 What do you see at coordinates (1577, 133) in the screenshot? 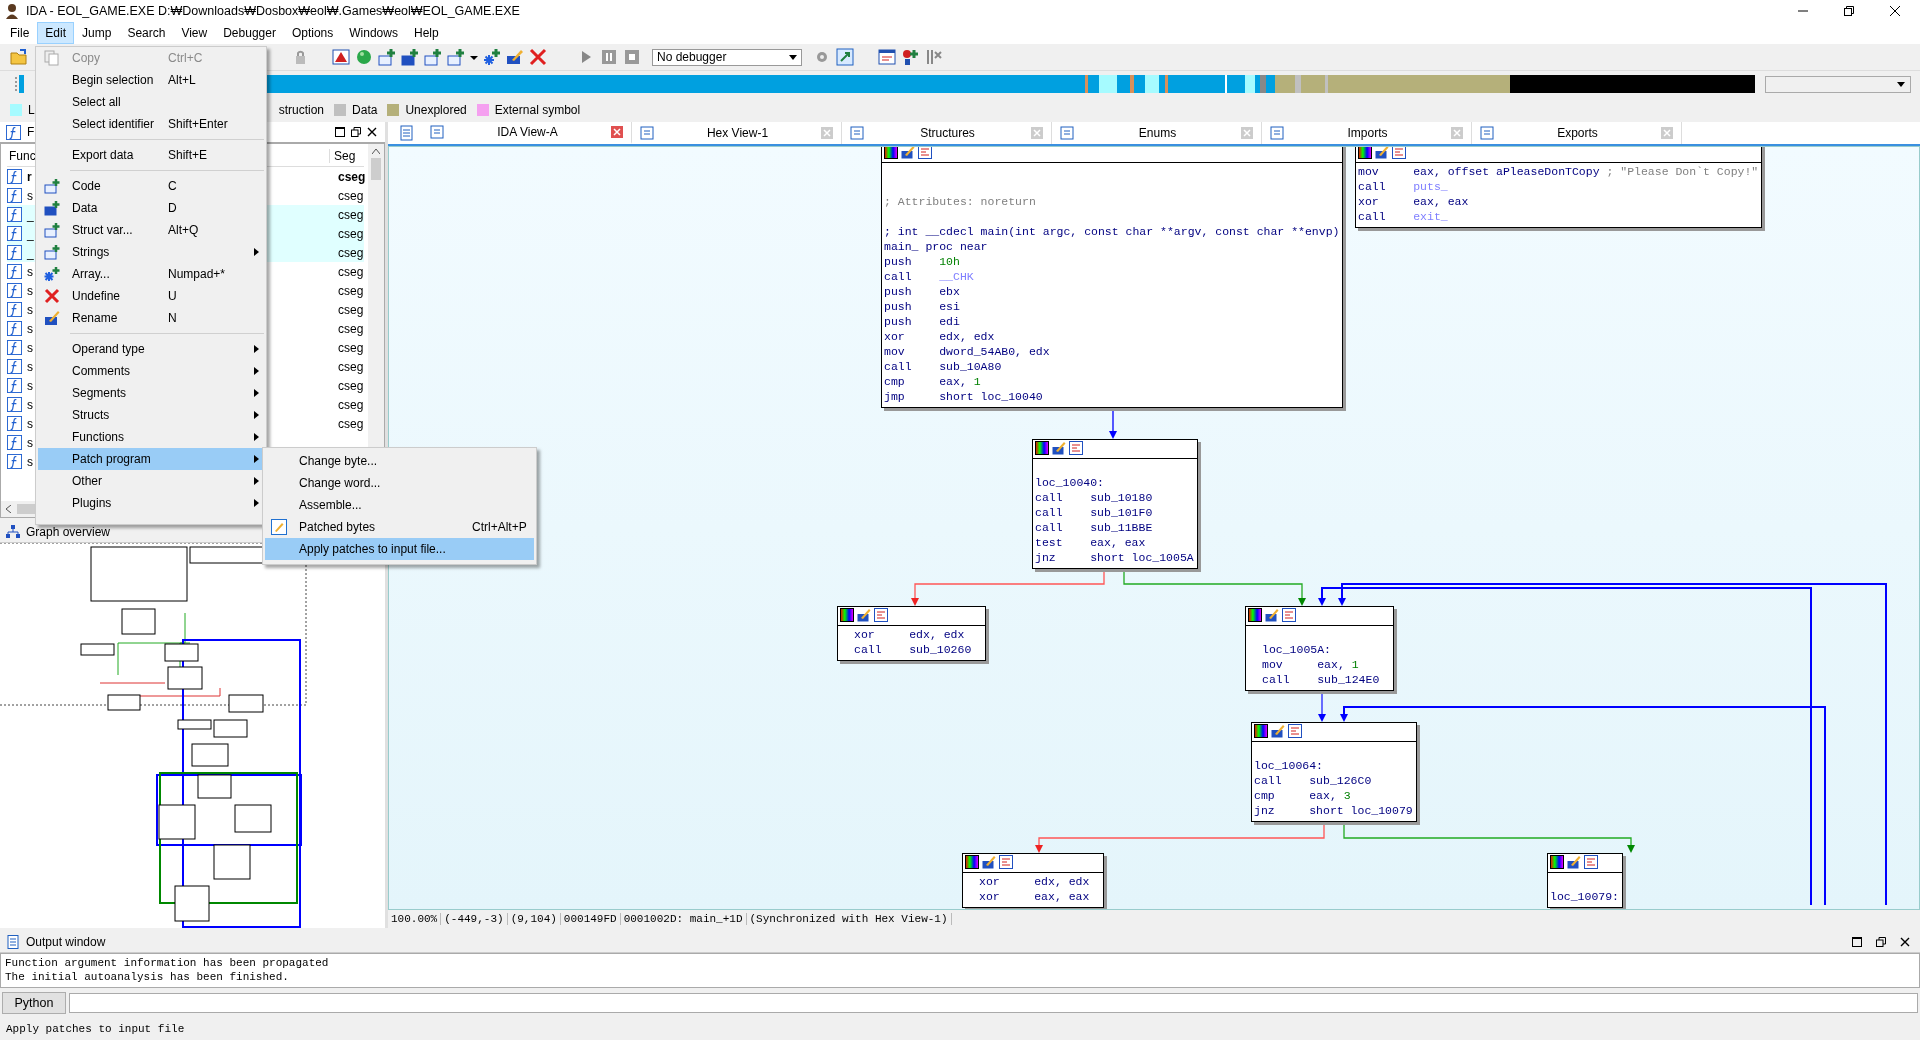
I see `tab: Exports` at bounding box center [1577, 133].